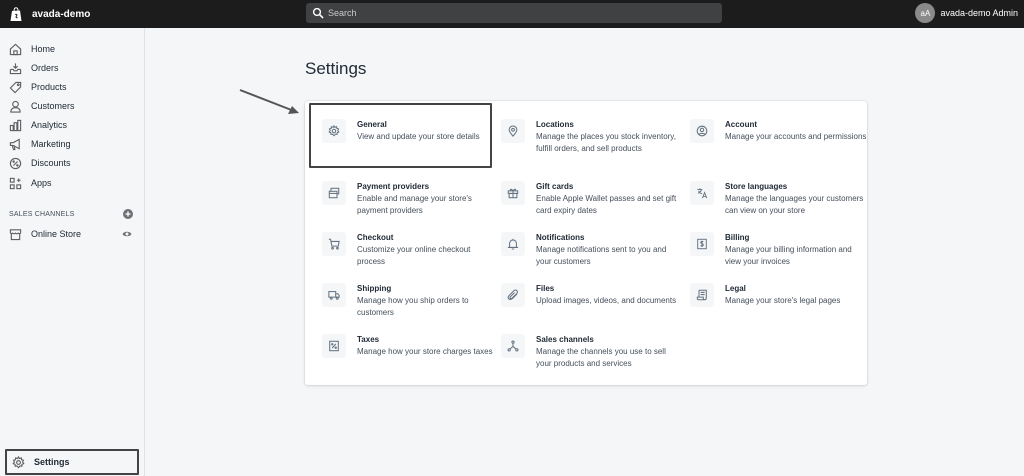 The width and height of the screenshot is (1024, 476). Describe the element at coordinates (560, 237) in the screenshot. I see `tile-title: Notifications` at that location.